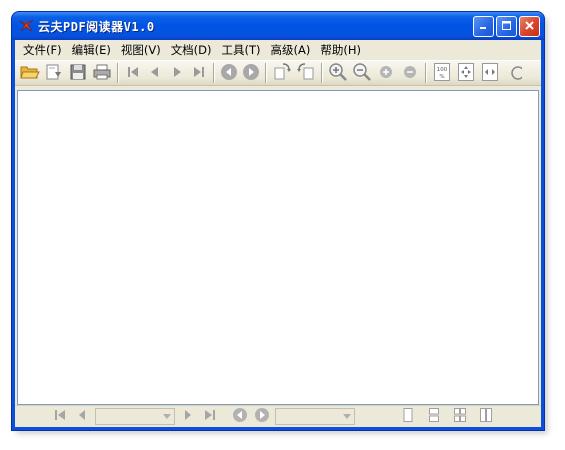 This screenshot has width=565, height=450. Describe the element at coordinates (291, 50) in the screenshot. I see `menu-advanced: 高级(A)` at that location.